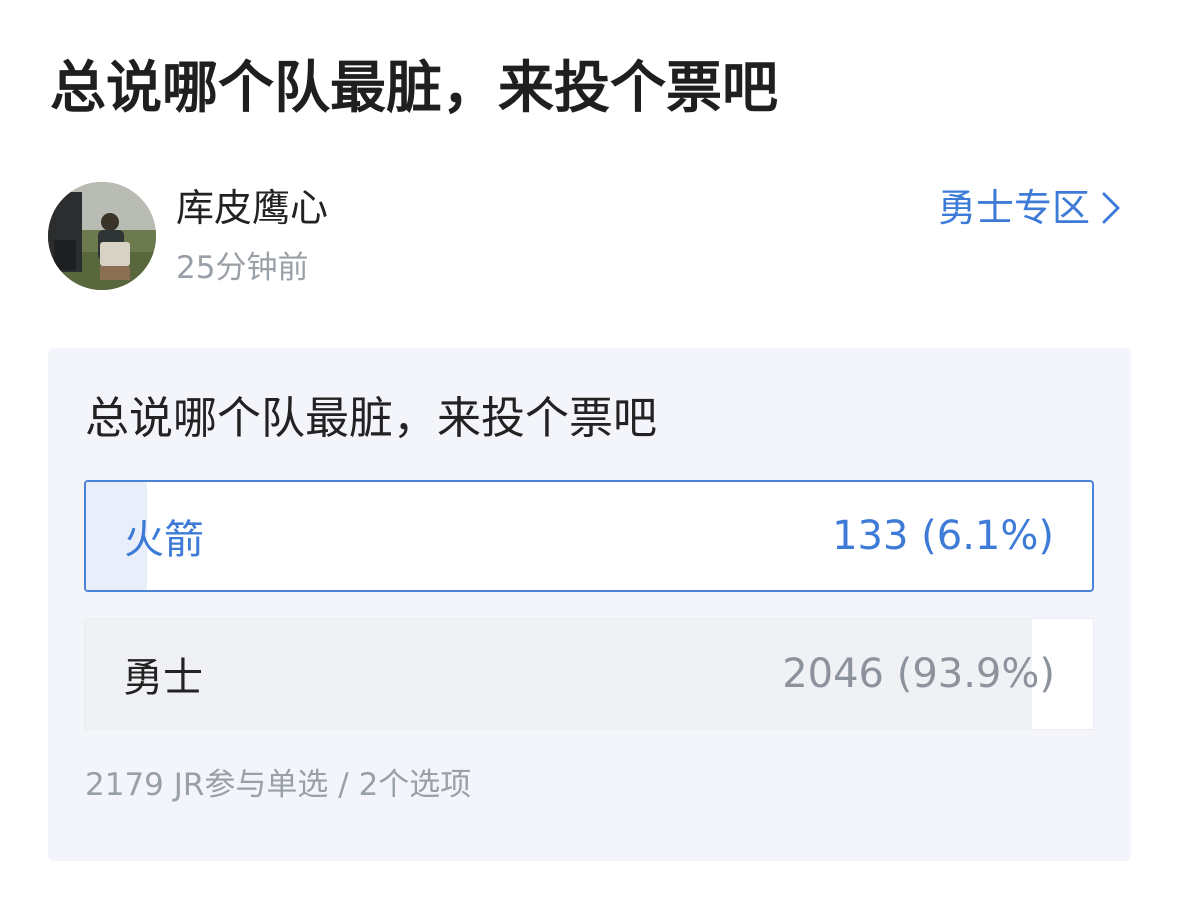 The height and width of the screenshot is (922, 1179). Describe the element at coordinates (164, 540) in the screenshot. I see `poll-option-label: 火箭` at that location.